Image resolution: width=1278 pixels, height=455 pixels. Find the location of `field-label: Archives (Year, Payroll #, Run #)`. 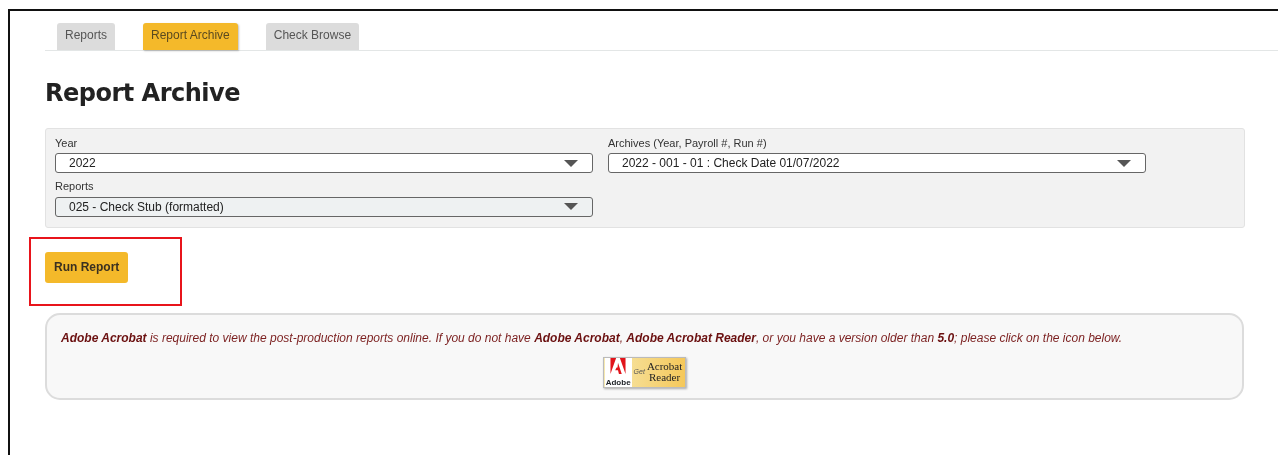

field-label: Archives (Year, Payroll #, Run #) is located at coordinates (688, 143).